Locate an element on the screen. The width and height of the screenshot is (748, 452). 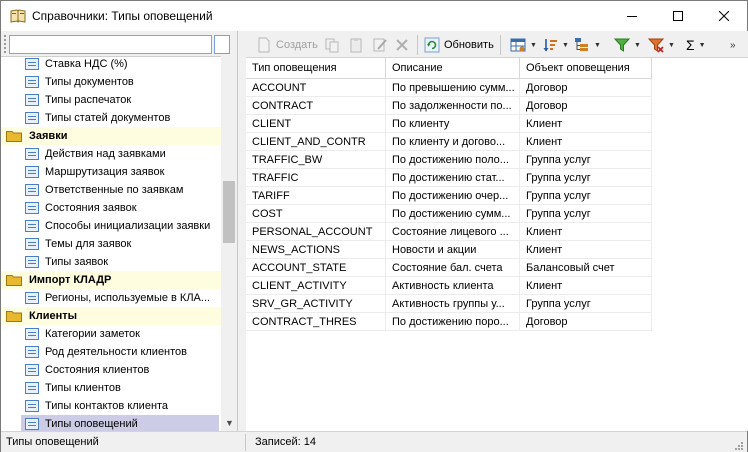
tree-item: Типы статей документов is located at coordinates (111, 118).